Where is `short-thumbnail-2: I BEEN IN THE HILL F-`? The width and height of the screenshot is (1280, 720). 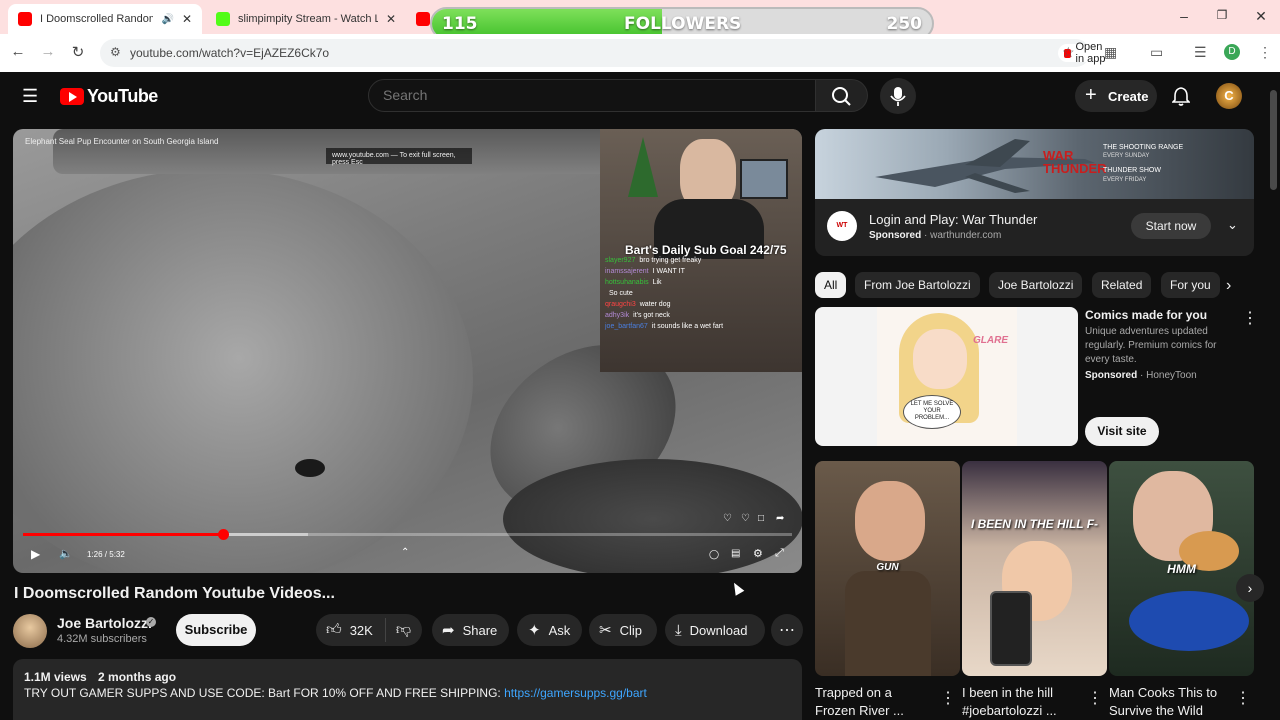
short-thumbnail-2: I BEEN IN THE HILL F- is located at coordinates (1034, 568).